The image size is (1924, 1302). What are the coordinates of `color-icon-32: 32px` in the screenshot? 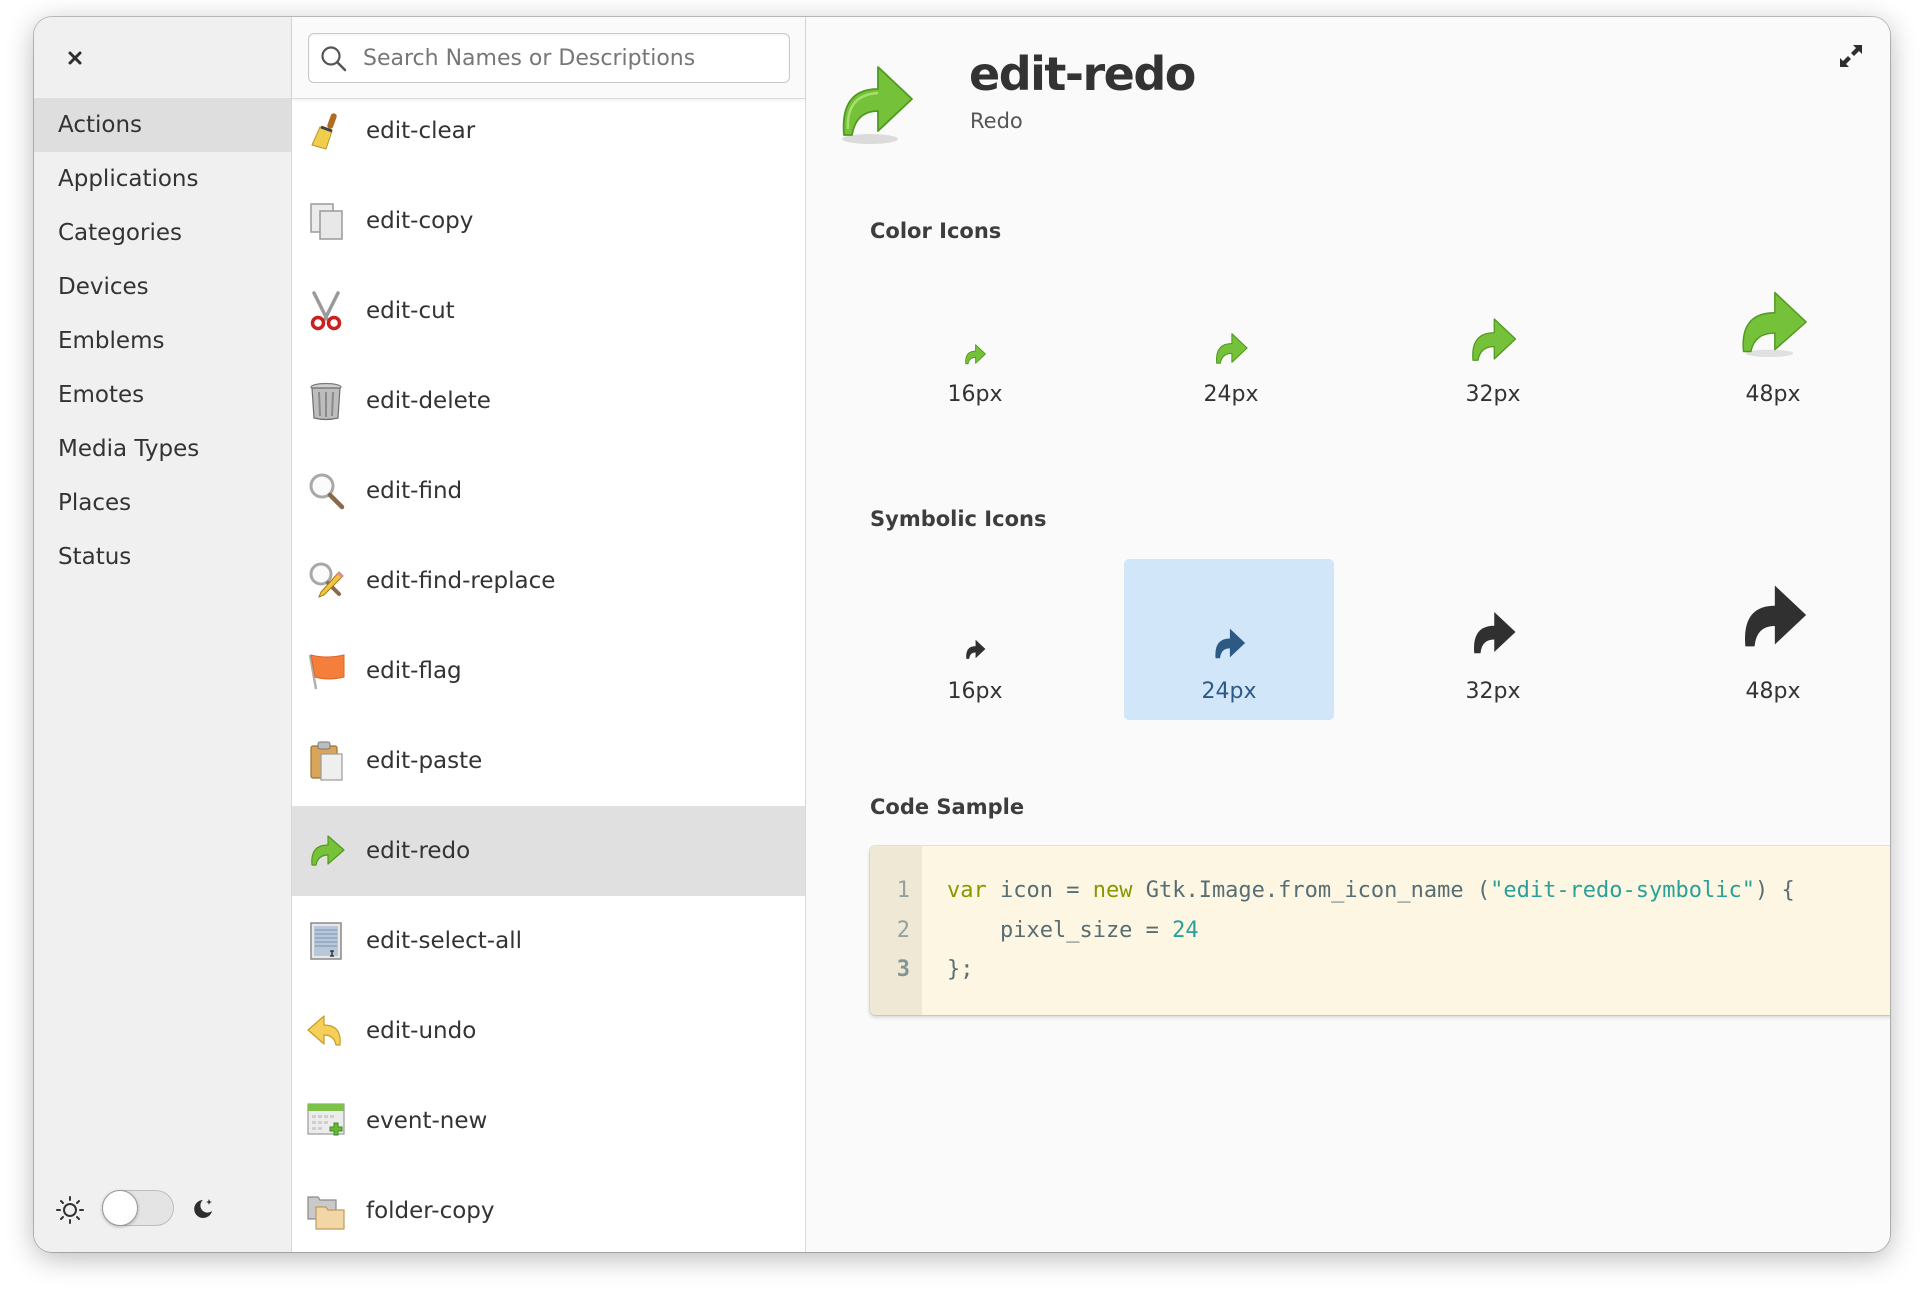 It's located at (1493, 338).